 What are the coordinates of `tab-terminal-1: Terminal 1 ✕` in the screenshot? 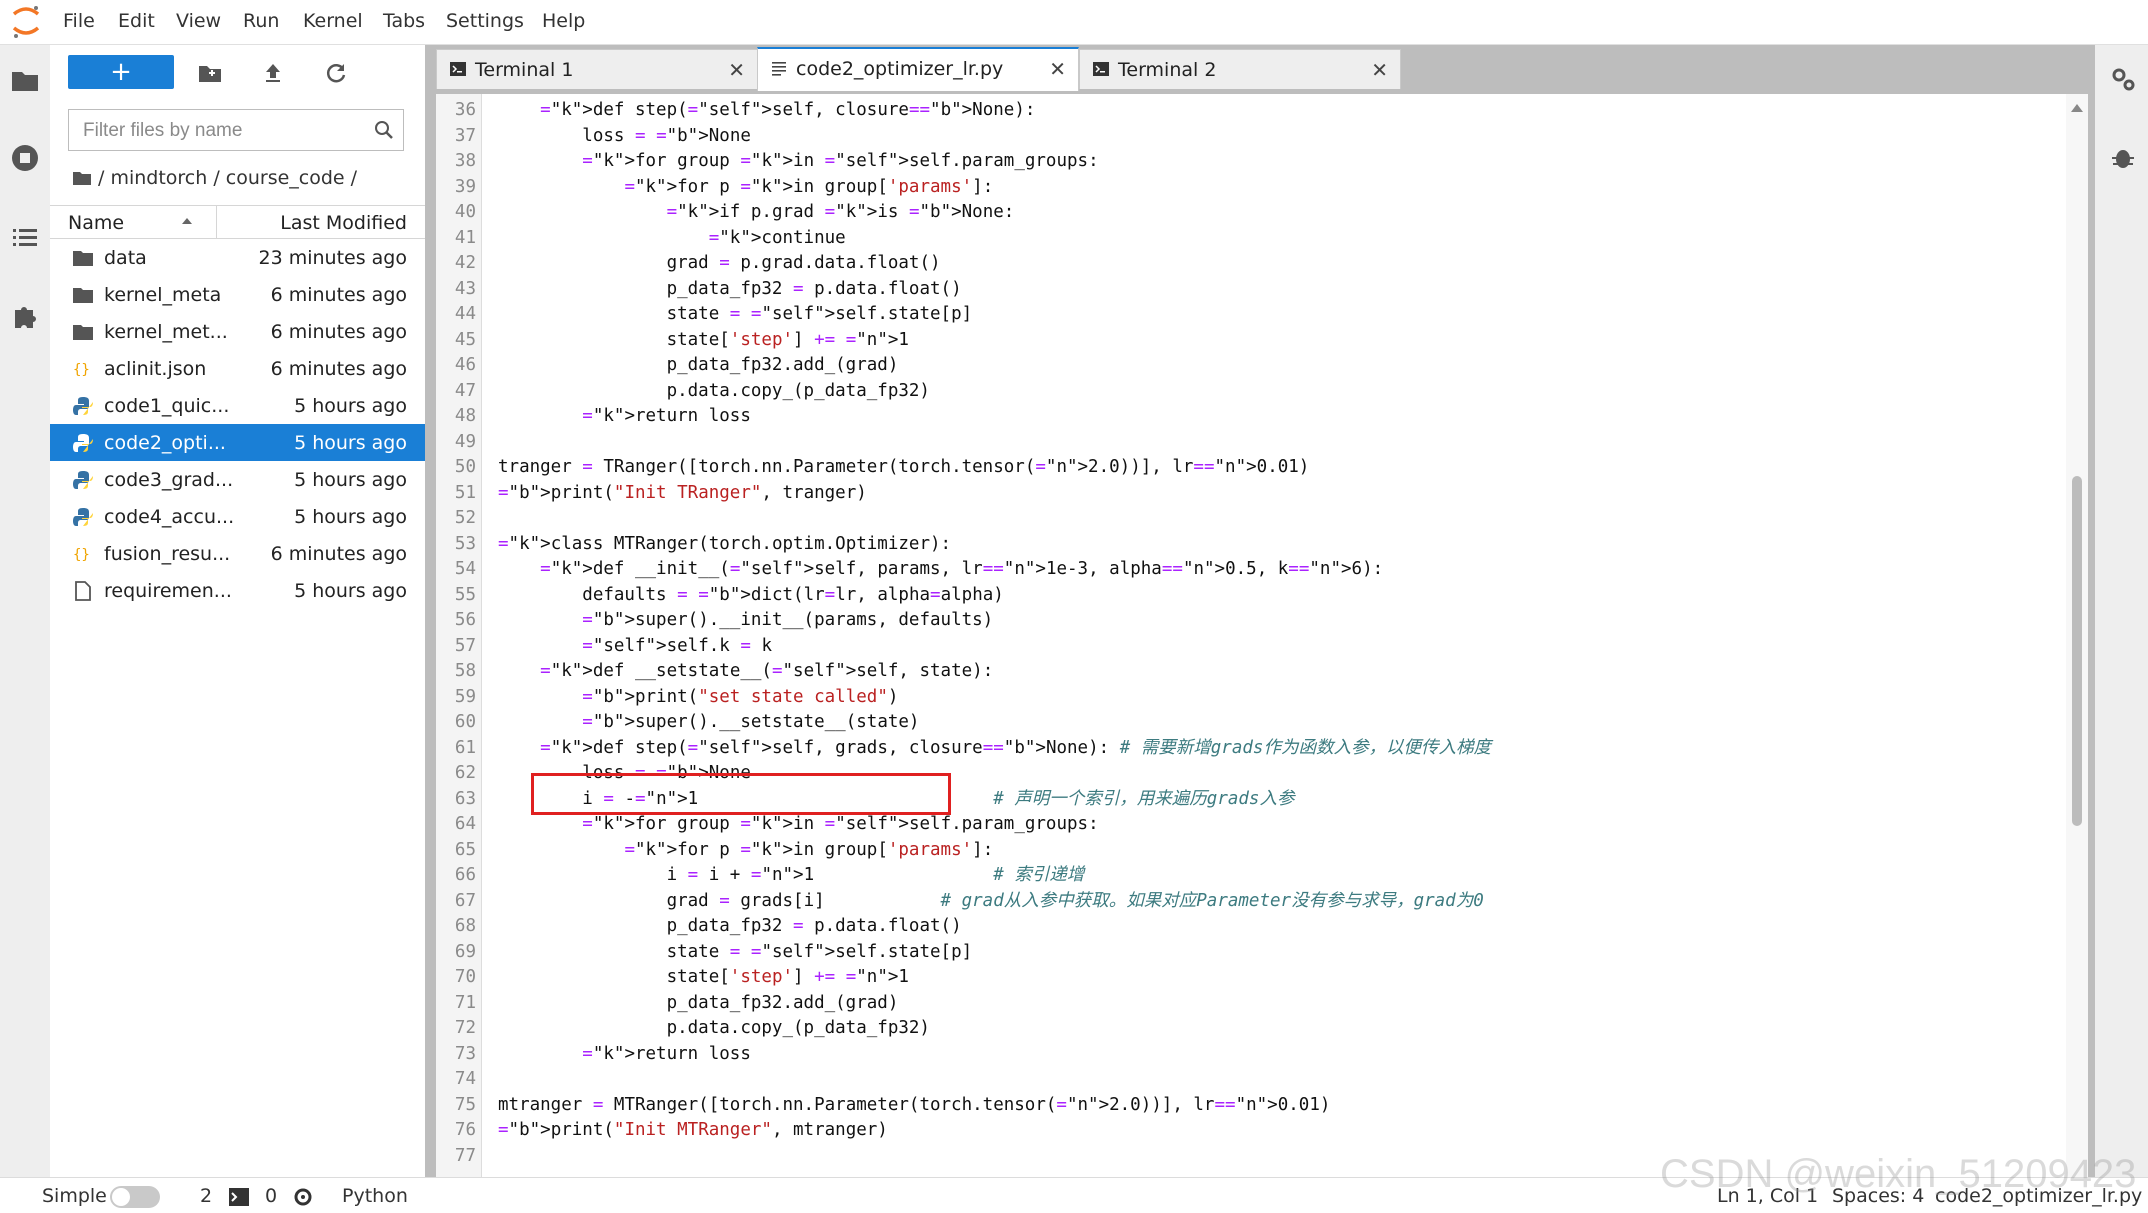 It's located at (597, 69).